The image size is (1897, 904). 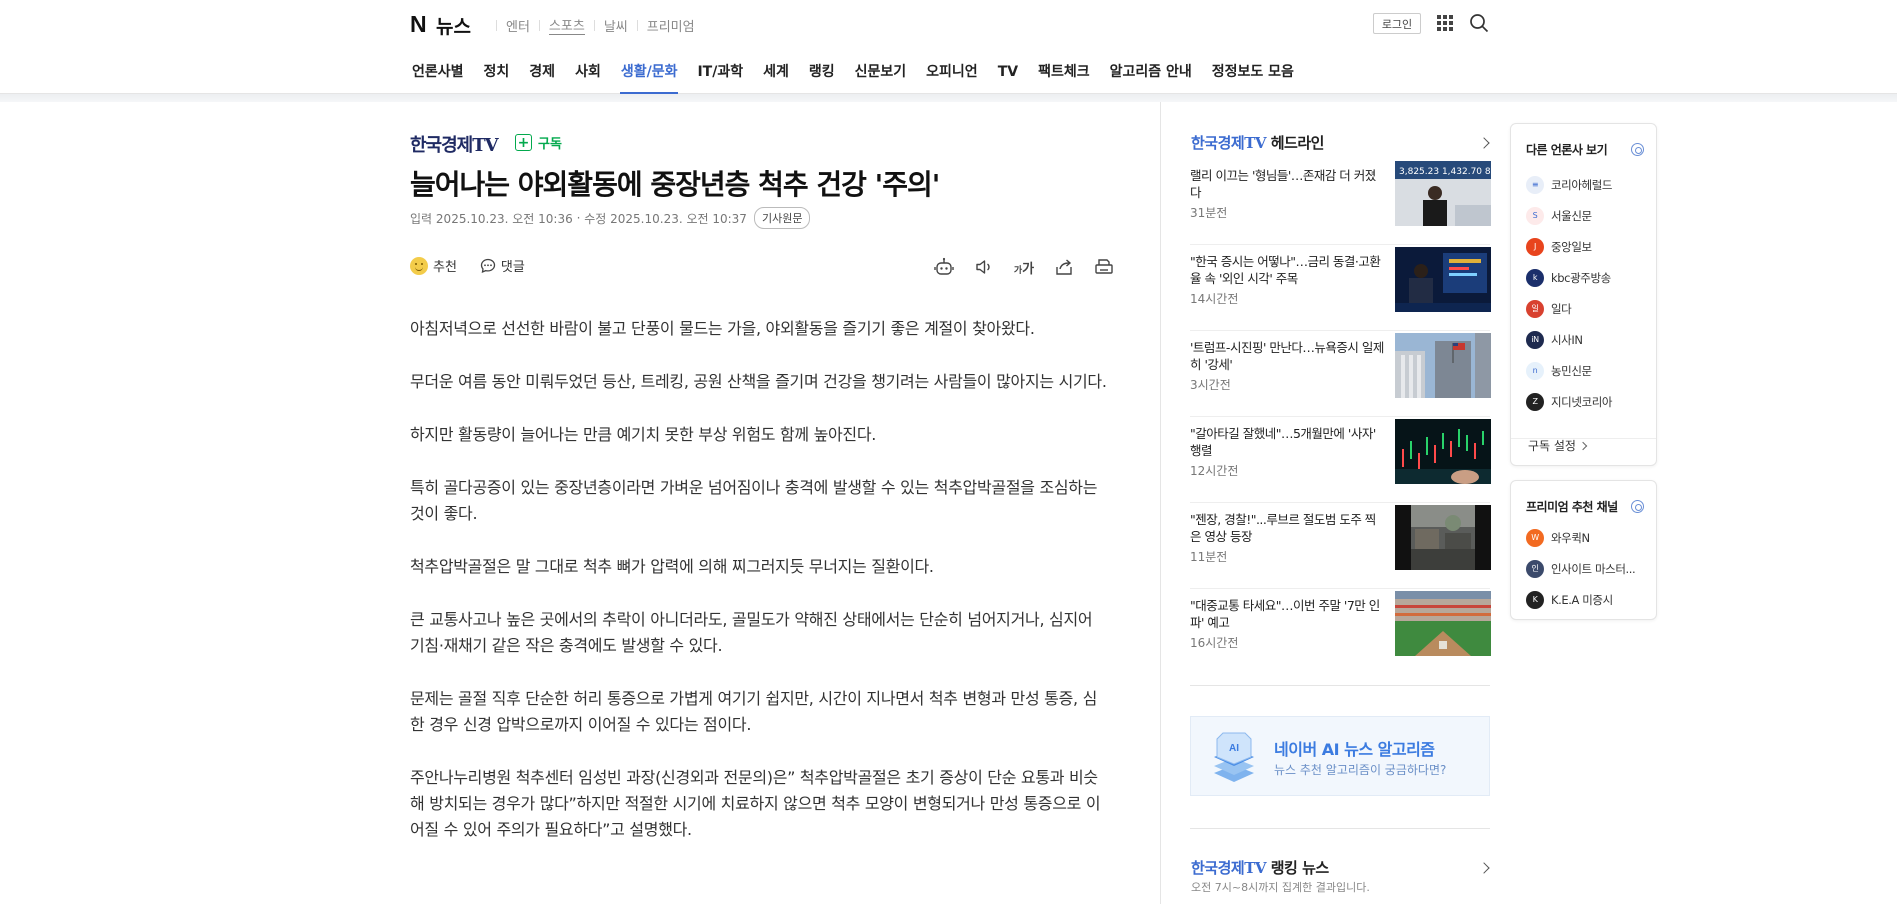 What do you see at coordinates (1008, 70) in the screenshot?
I see `nav-item: TV` at bounding box center [1008, 70].